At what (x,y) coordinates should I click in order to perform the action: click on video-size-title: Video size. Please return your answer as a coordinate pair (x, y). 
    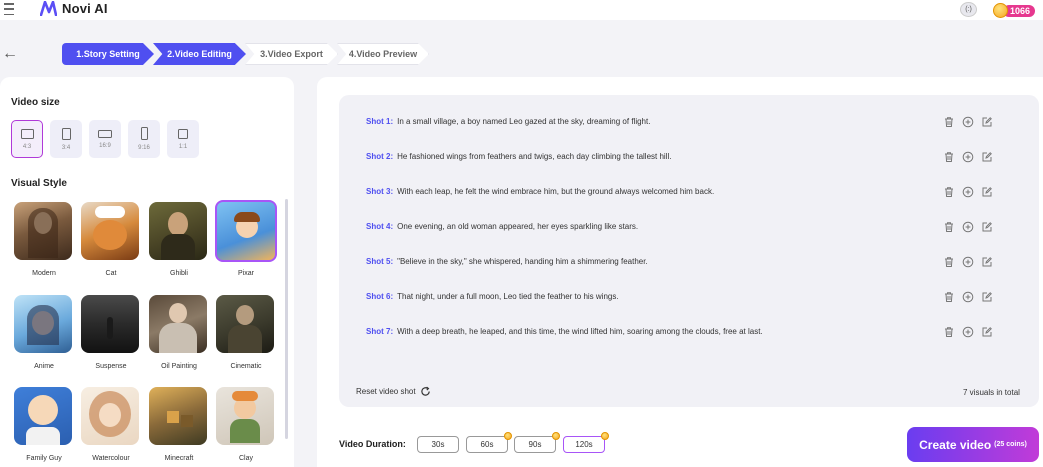
    Looking at the image, I should click on (35, 102).